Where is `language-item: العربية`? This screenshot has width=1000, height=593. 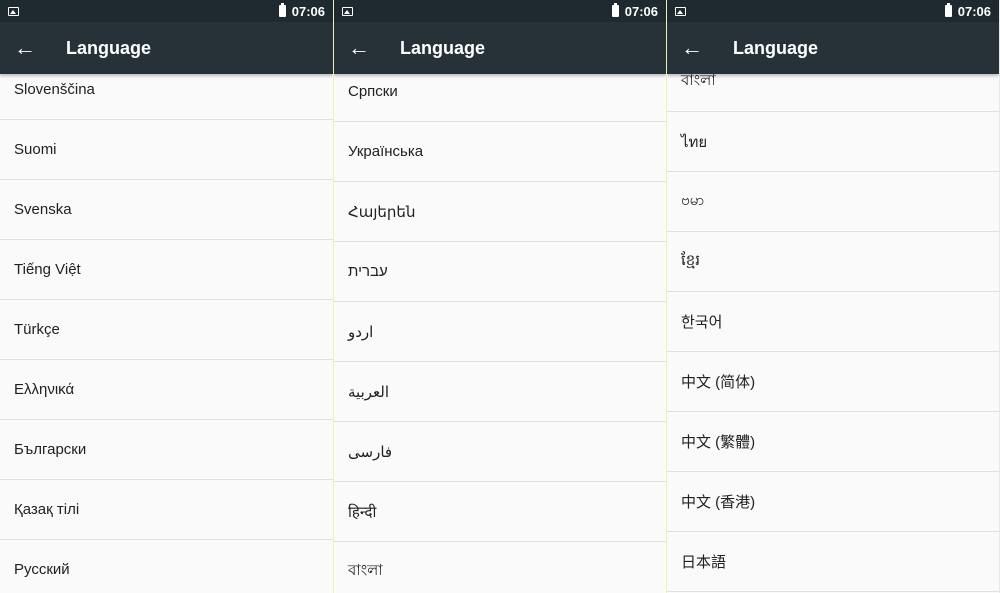
language-item: العربية is located at coordinates (500, 392).